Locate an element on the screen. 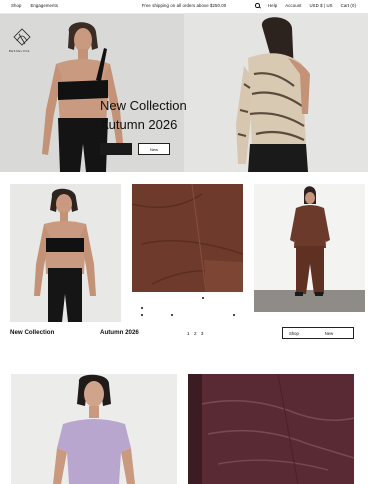 The height and width of the screenshot is (484, 368). shop-new-button: Shop New is located at coordinates (318, 333).